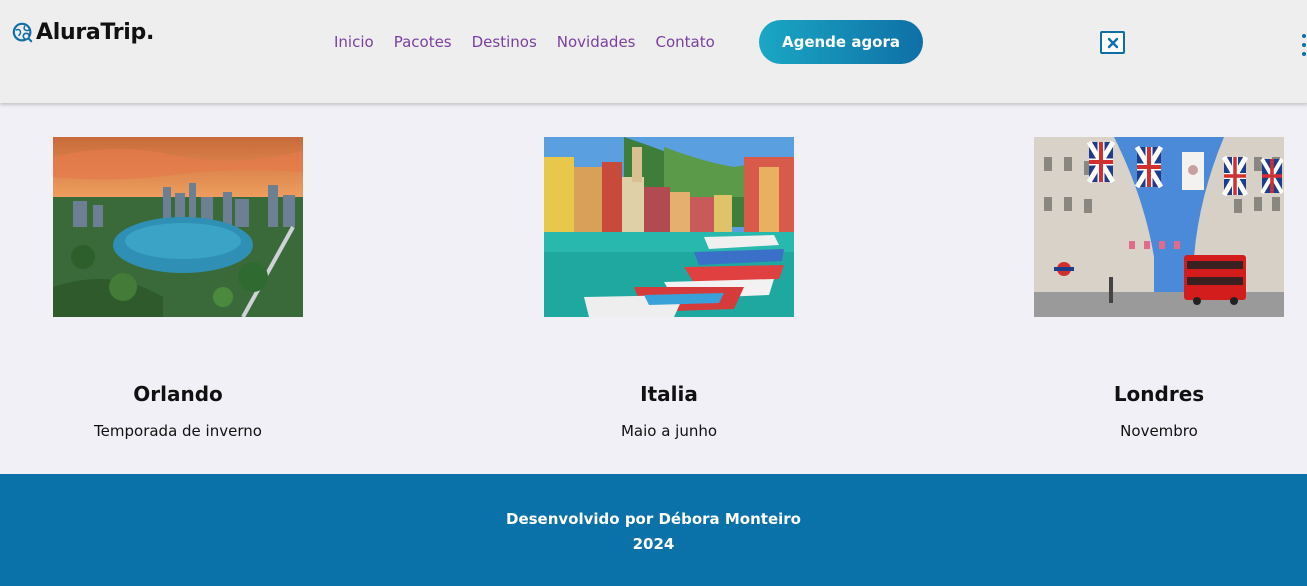 The height and width of the screenshot is (586, 1307). I want to click on italia-photo, so click(669, 227).